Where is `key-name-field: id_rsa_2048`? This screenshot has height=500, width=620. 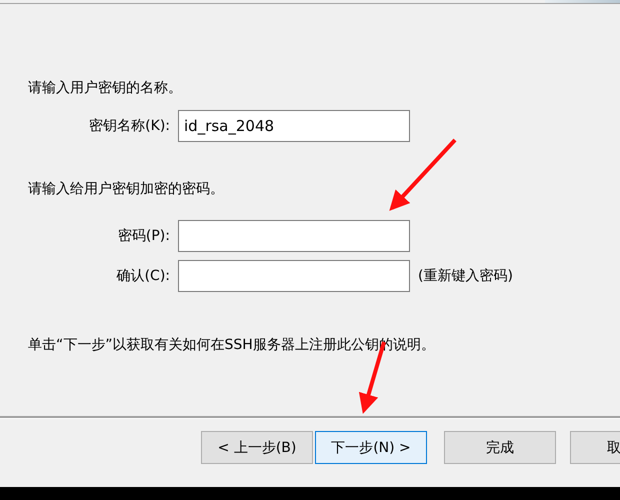 key-name-field: id_rsa_2048 is located at coordinates (294, 126).